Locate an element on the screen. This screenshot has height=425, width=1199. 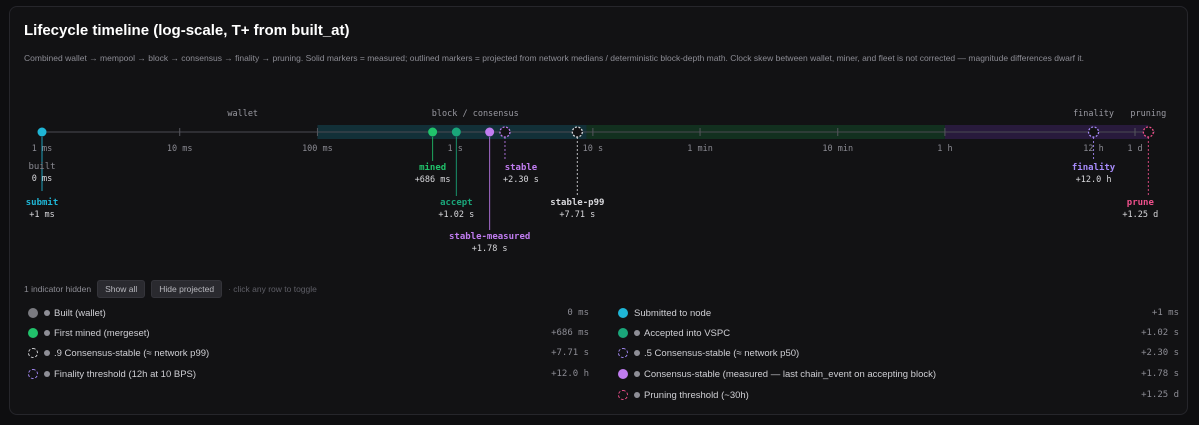
tick-label: 1 h is located at coordinates (944, 149).